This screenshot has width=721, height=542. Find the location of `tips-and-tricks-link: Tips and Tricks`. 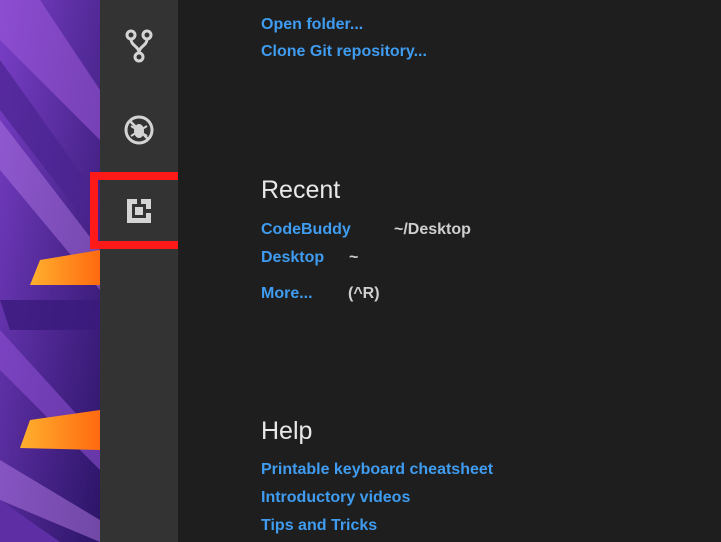

tips-and-tricks-link: Tips and Tricks is located at coordinates (319, 526).